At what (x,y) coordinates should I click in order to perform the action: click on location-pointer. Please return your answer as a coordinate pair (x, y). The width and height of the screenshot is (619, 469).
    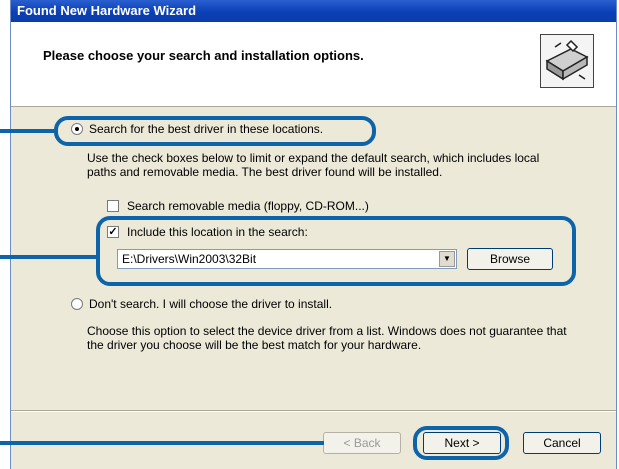
    Looking at the image, I should click on (49, 257).